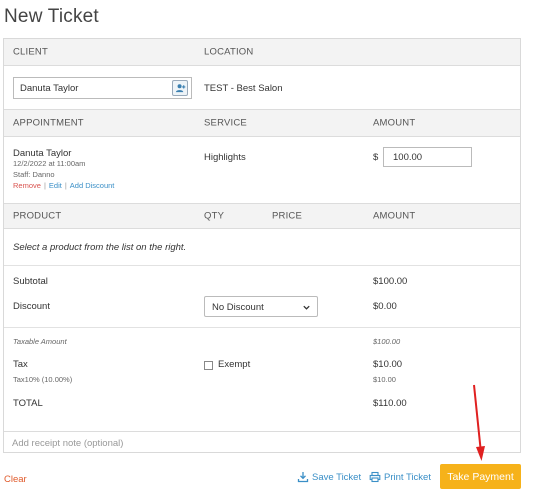  What do you see at coordinates (40, 341) in the screenshot?
I see `taxable-amount-label: Taxable Amount` at bounding box center [40, 341].